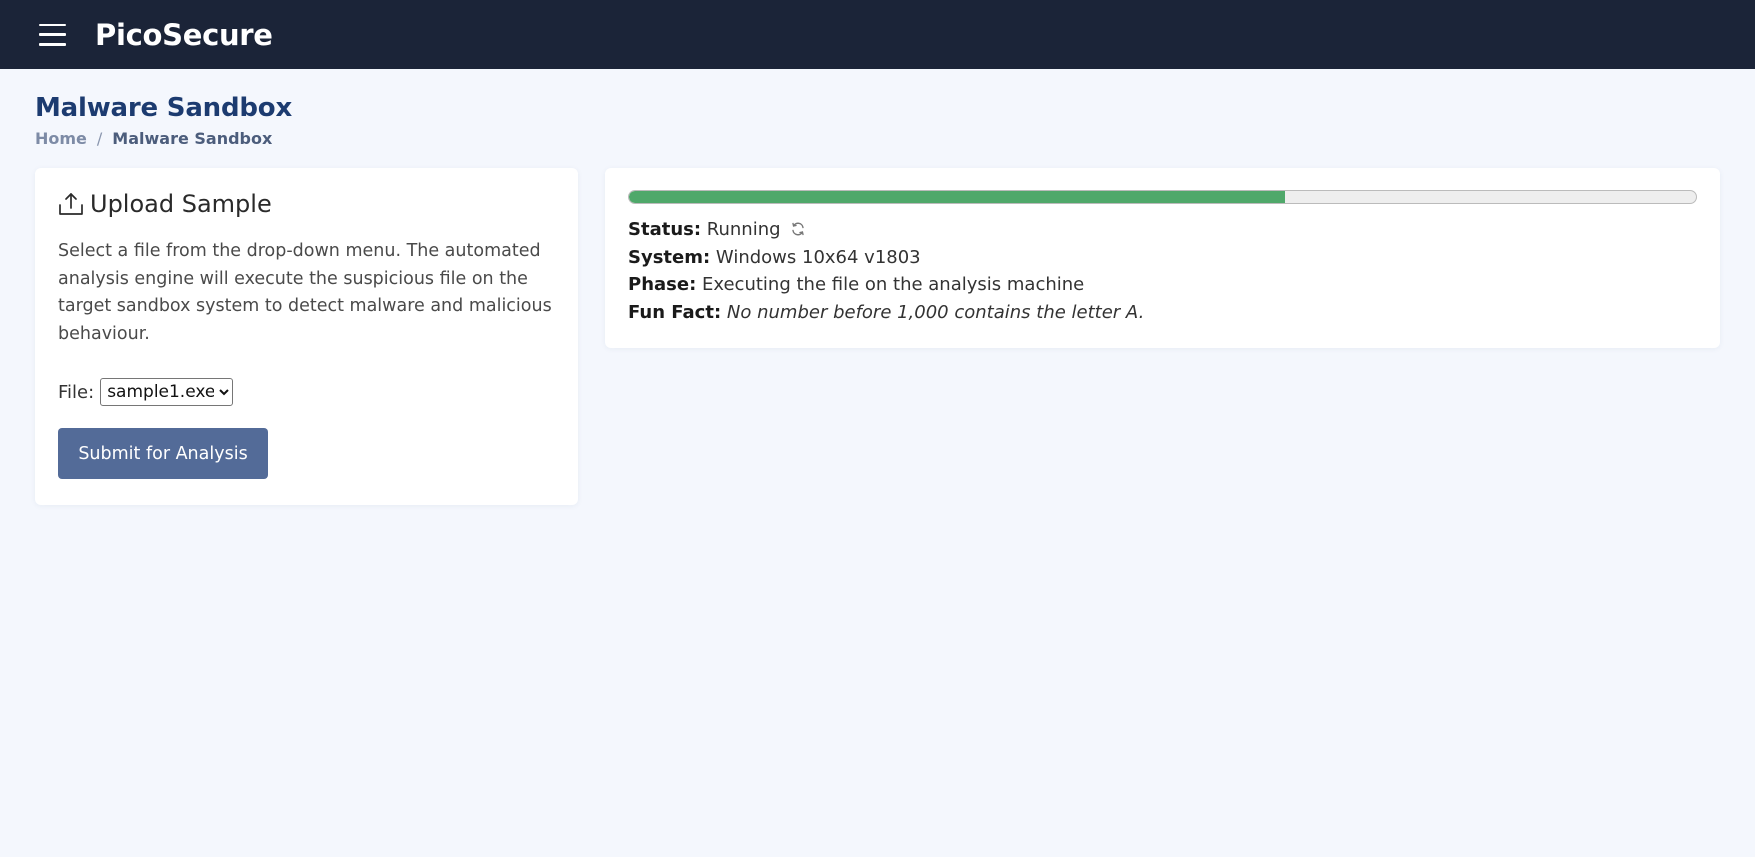  I want to click on status-label: Status:, so click(665, 229).